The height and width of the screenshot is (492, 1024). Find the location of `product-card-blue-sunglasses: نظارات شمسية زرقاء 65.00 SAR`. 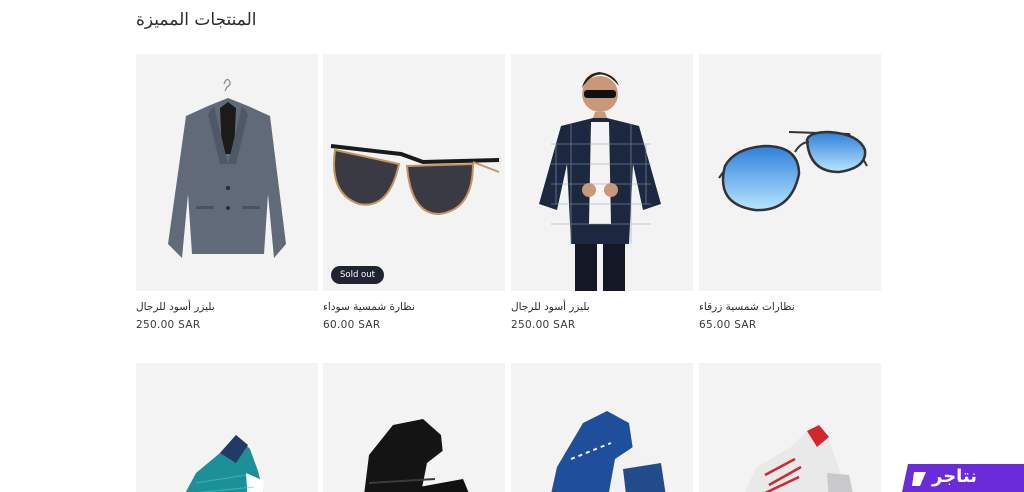

product-card-blue-sunglasses: نظارات شمسية زرقاء 65.00 SAR is located at coordinates (790, 192).